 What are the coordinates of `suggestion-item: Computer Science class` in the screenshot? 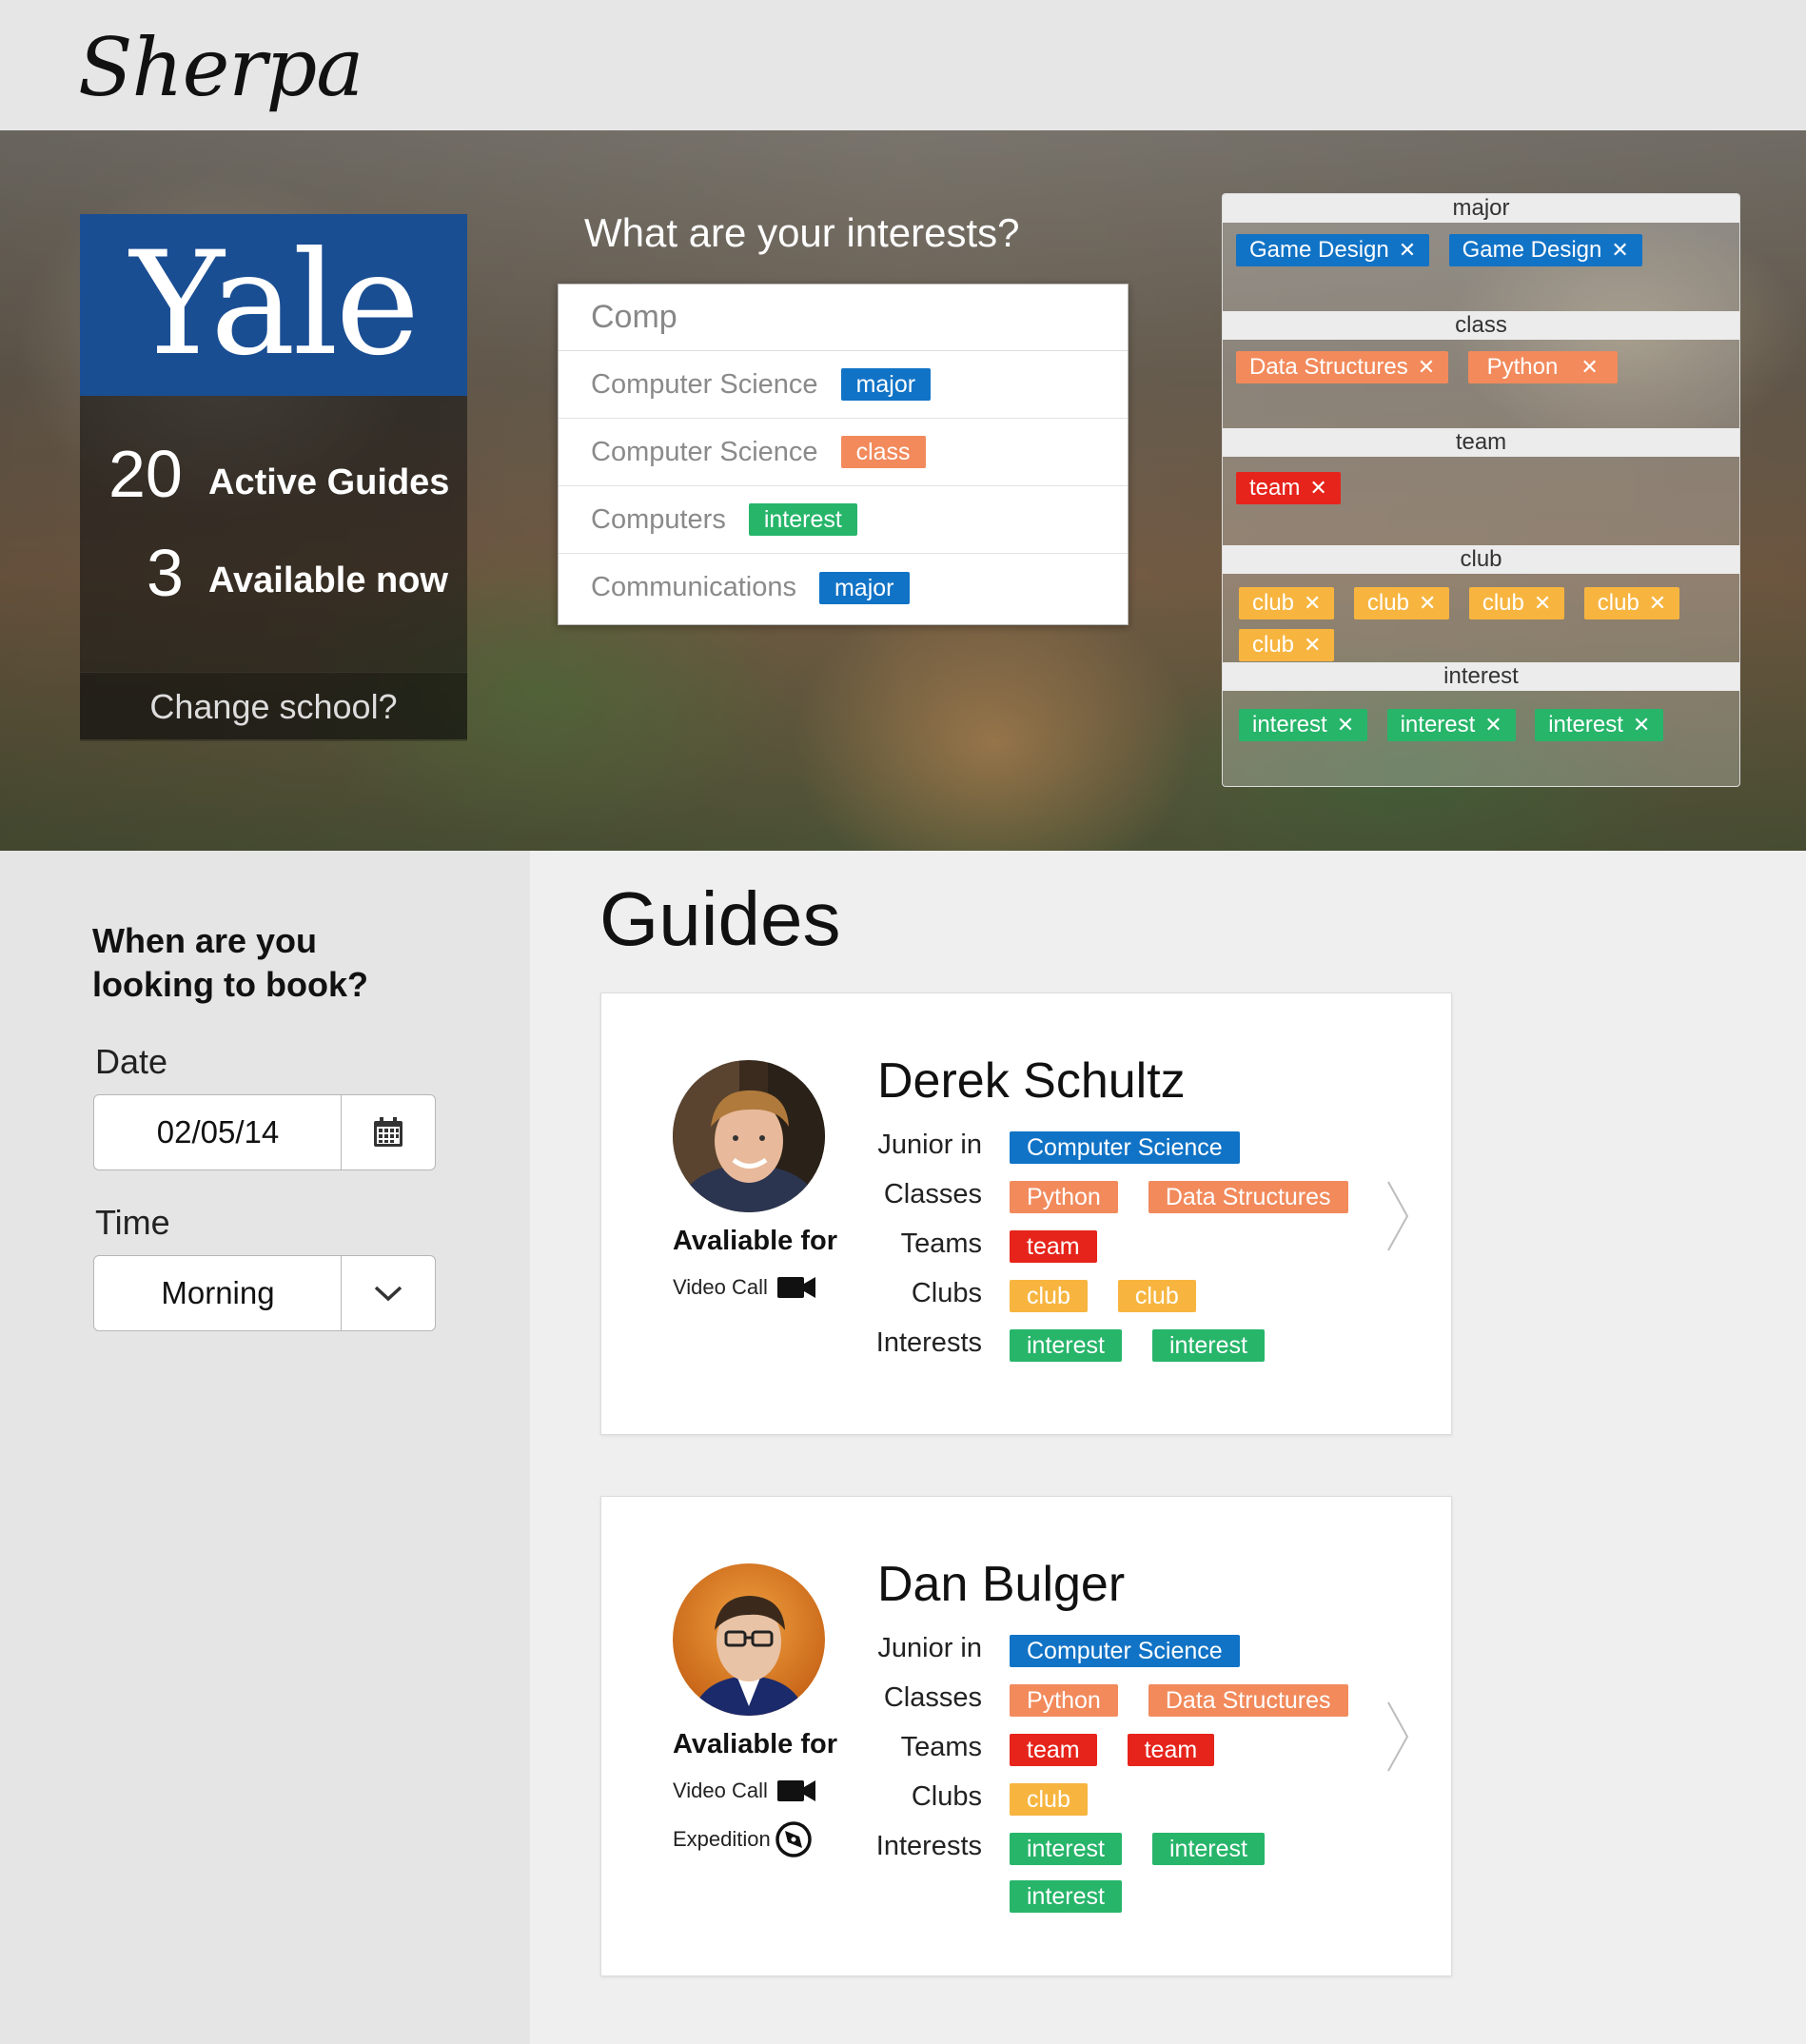 It's located at (843, 453).